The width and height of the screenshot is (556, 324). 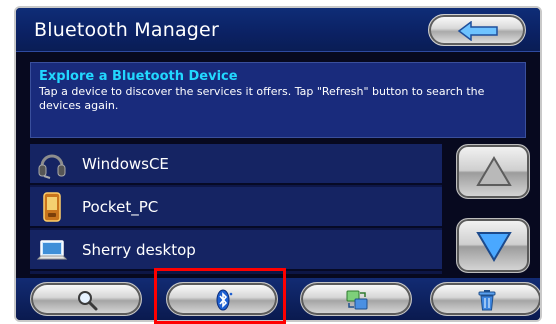 I want to click on info-heading: Explore a Bluetooth Device, so click(x=138, y=76).